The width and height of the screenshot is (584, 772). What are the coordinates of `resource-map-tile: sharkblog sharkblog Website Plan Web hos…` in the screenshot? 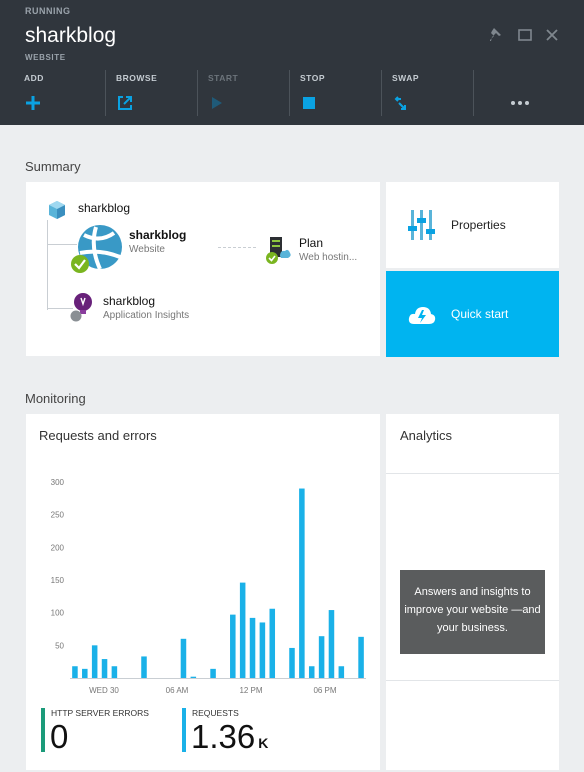 It's located at (203, 269).